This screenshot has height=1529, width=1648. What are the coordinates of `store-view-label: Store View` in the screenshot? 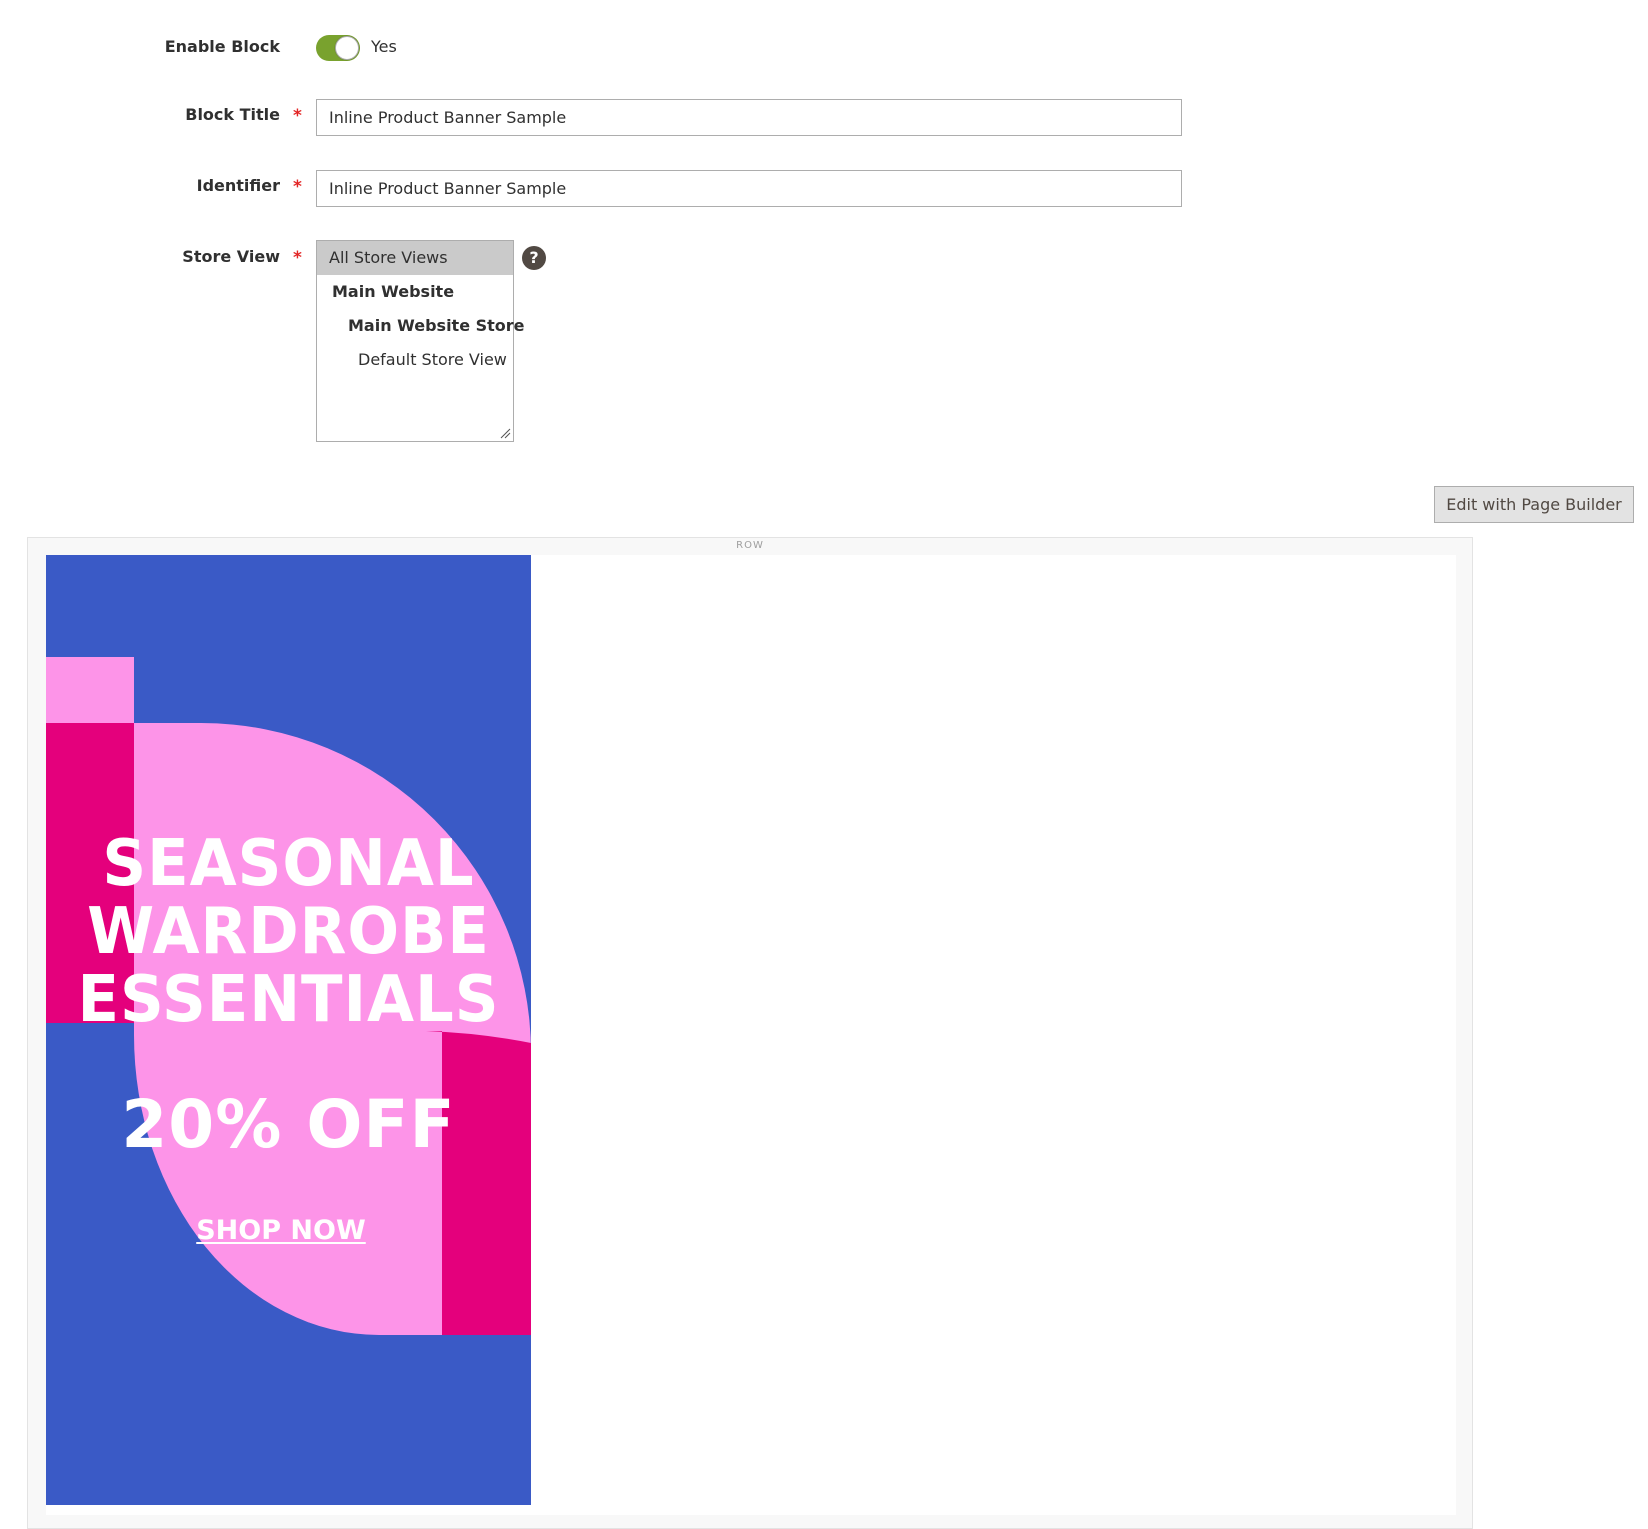 It's located at (231, 256).